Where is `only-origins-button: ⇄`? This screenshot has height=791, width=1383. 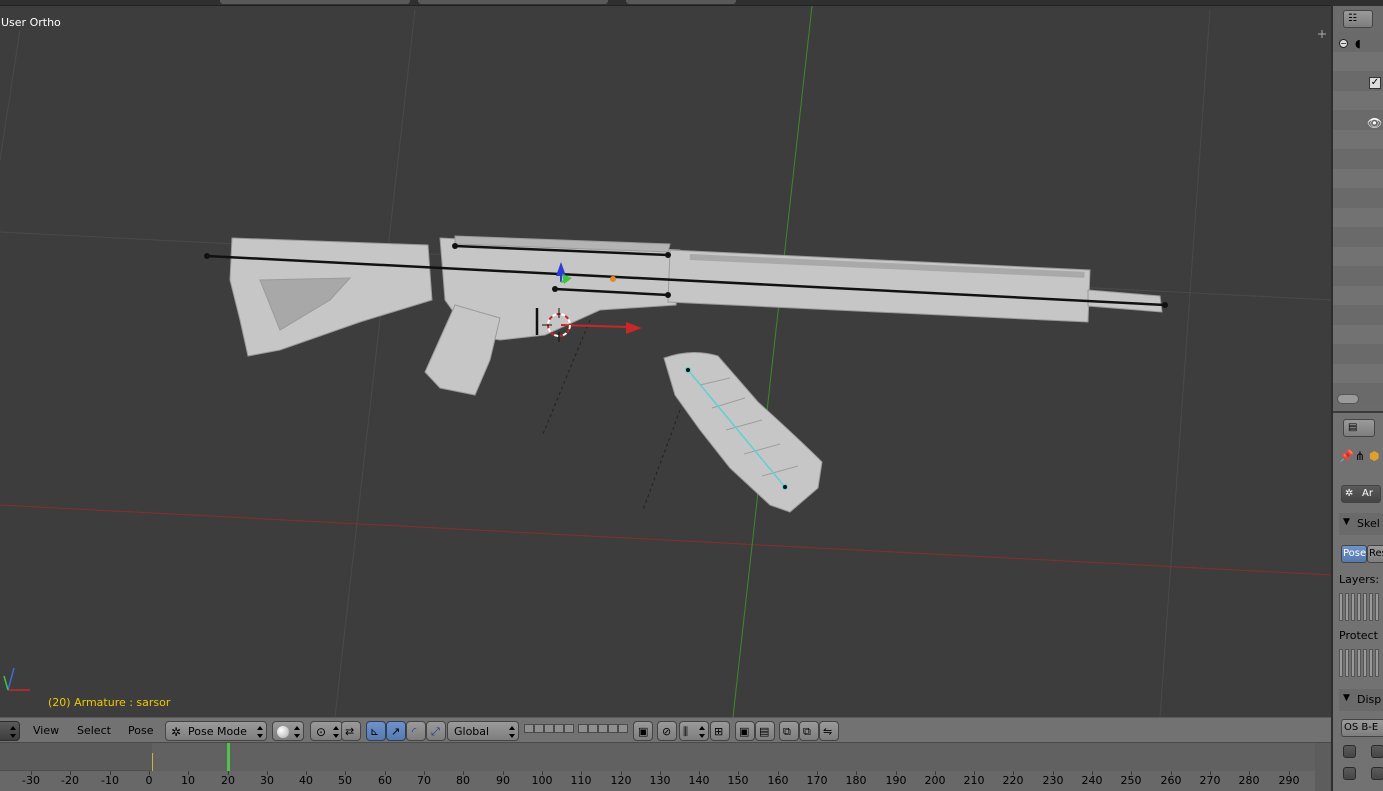 only-origins-button: ⇄ is located at coordinates (351, 731).